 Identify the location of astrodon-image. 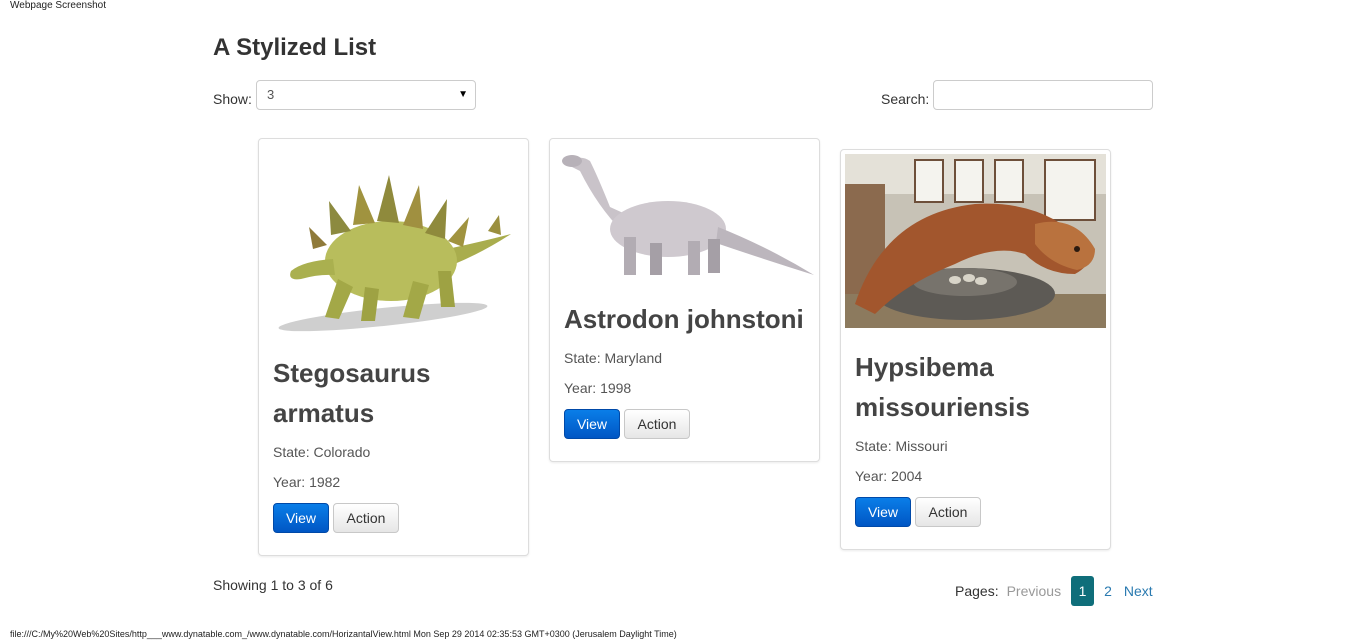
(686, 212).